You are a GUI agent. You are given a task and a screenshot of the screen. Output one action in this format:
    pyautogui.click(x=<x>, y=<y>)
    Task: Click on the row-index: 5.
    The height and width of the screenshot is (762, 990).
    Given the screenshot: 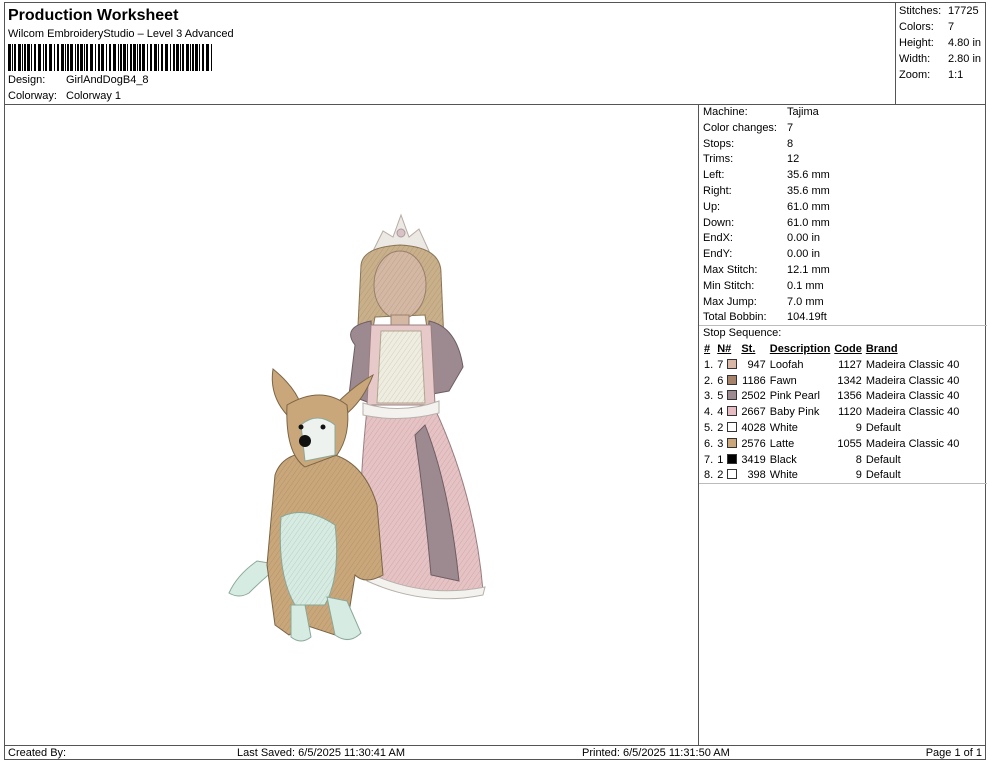 What is the action you would take?
    pyautogui.click(x=709, y=427)
    